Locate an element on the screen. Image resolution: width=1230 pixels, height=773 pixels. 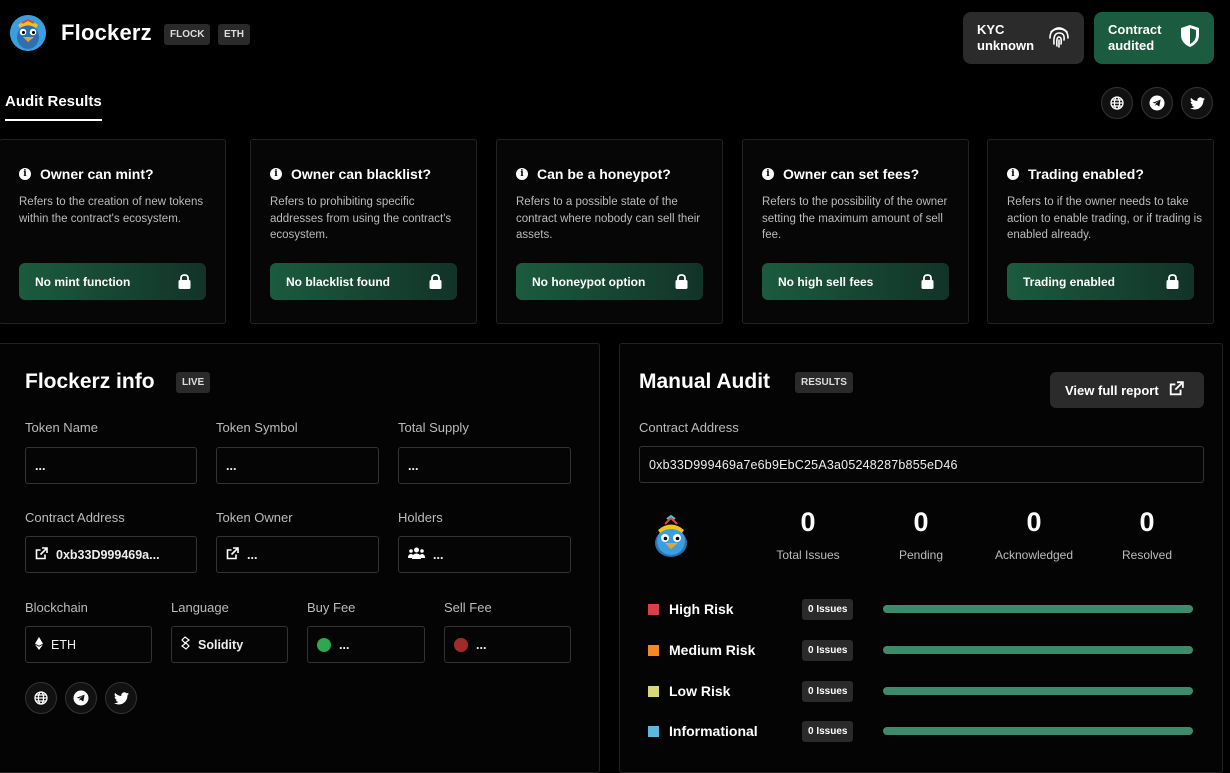
blockchain-value: ETH is located at coordinates (63, 644).